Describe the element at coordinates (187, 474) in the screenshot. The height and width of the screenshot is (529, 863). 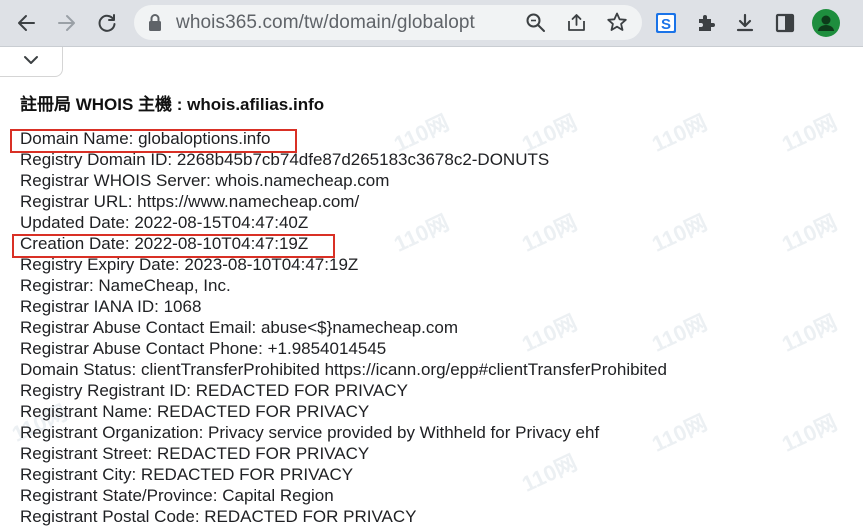
I see `whois-line-registrant-city: Registrant City: REDACTED FOR PRIVACY` at that location.